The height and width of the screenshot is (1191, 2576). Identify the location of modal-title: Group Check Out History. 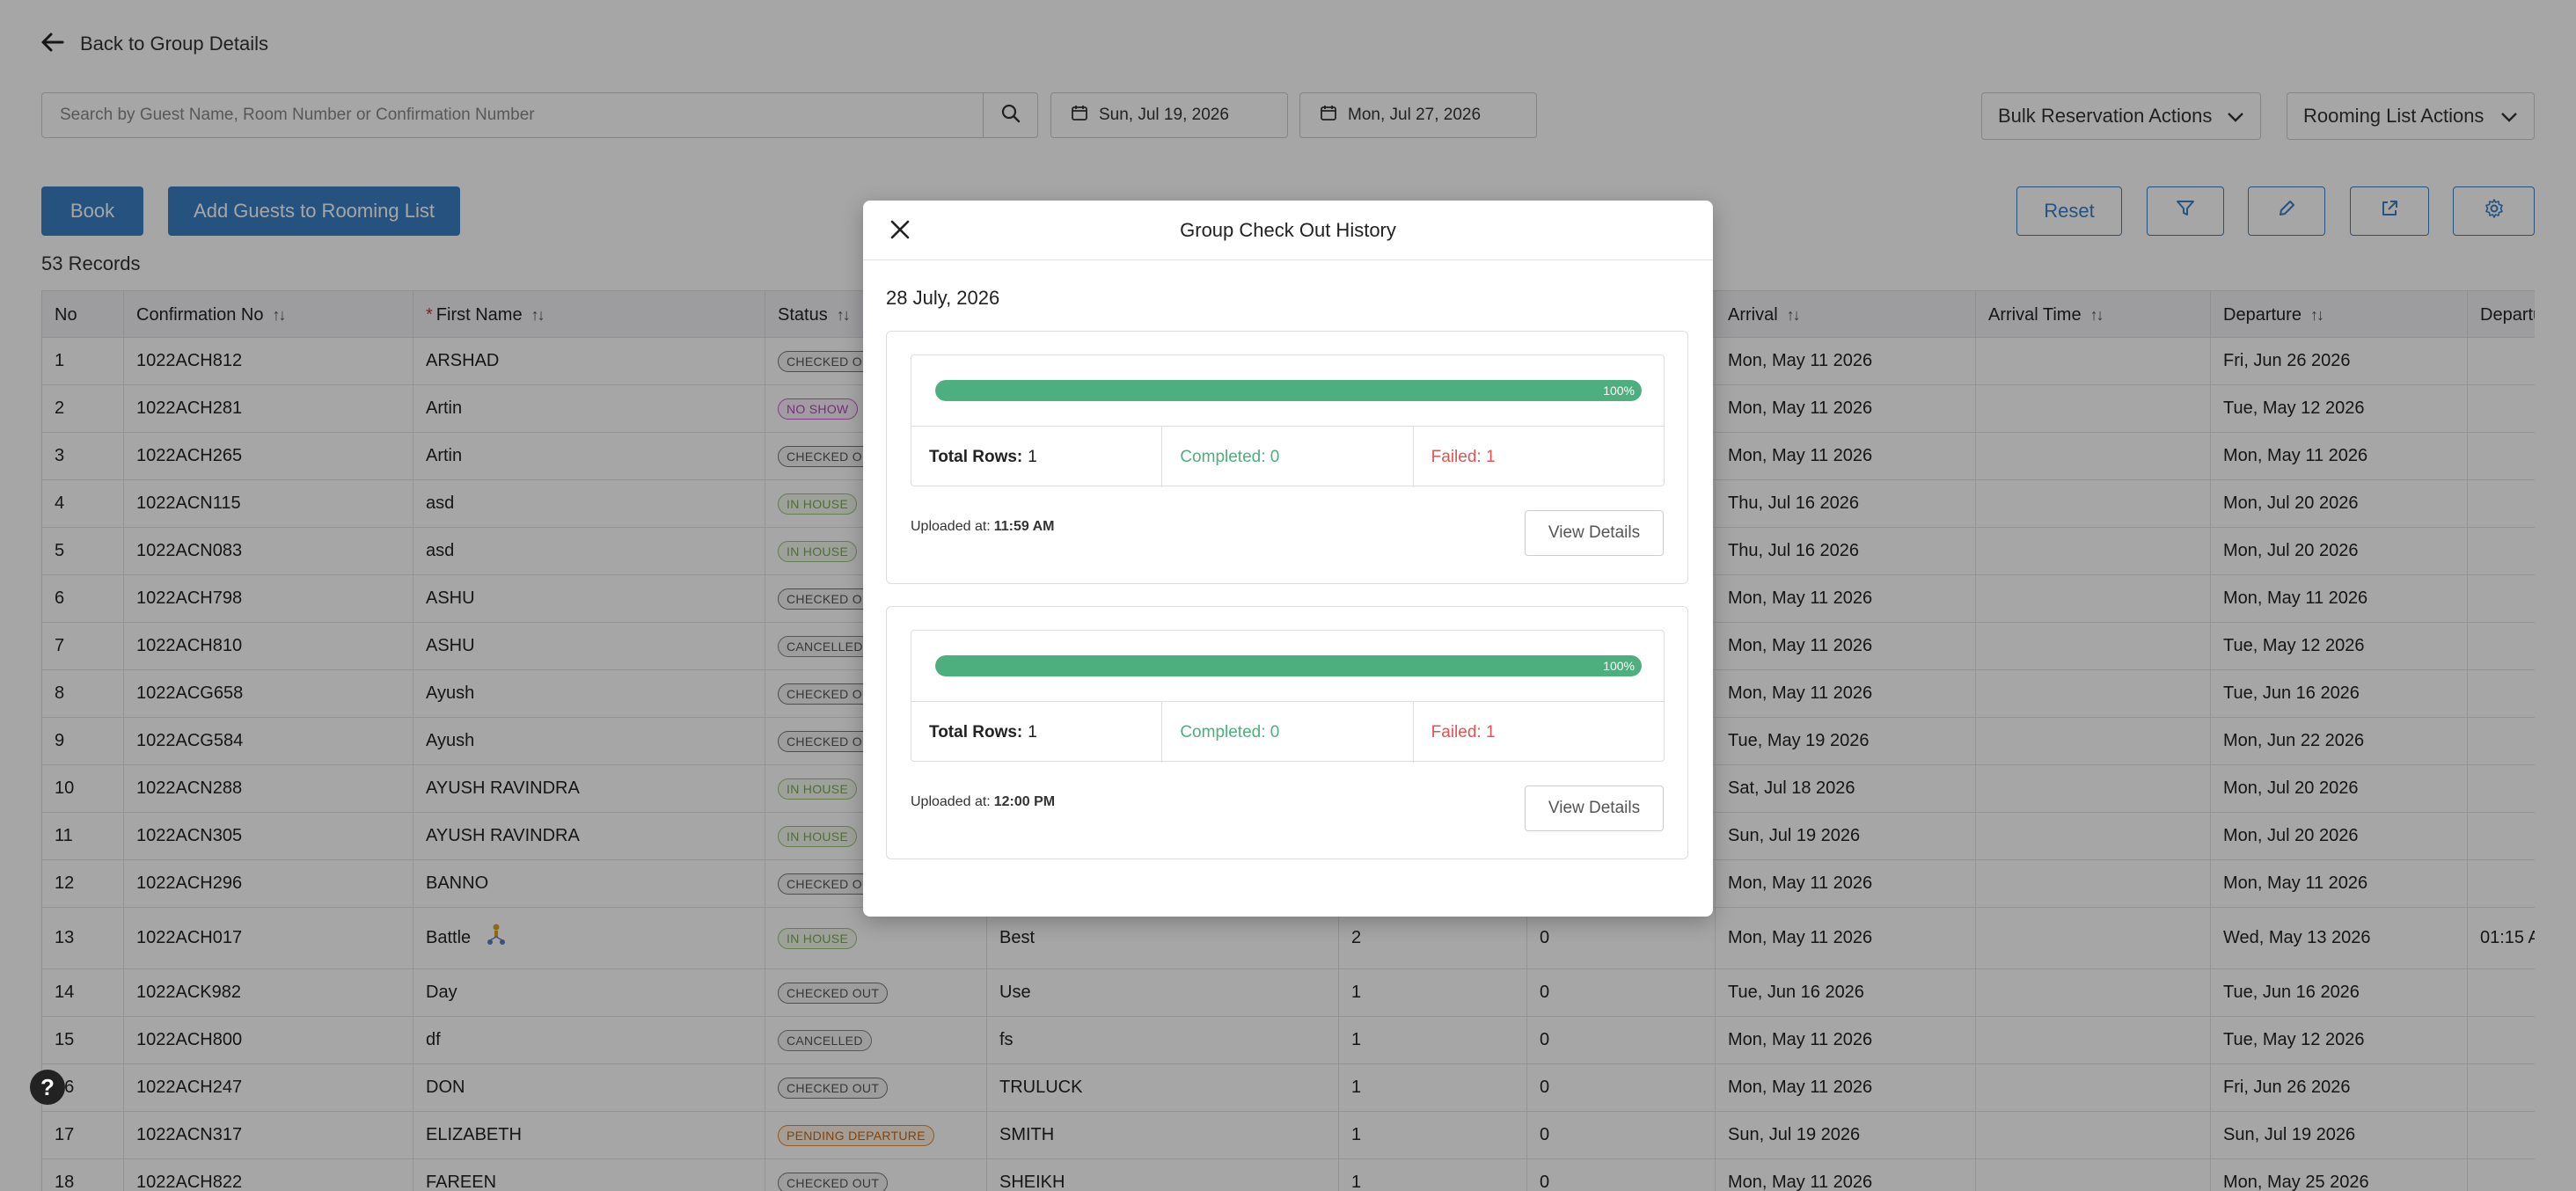
(1288, 229).